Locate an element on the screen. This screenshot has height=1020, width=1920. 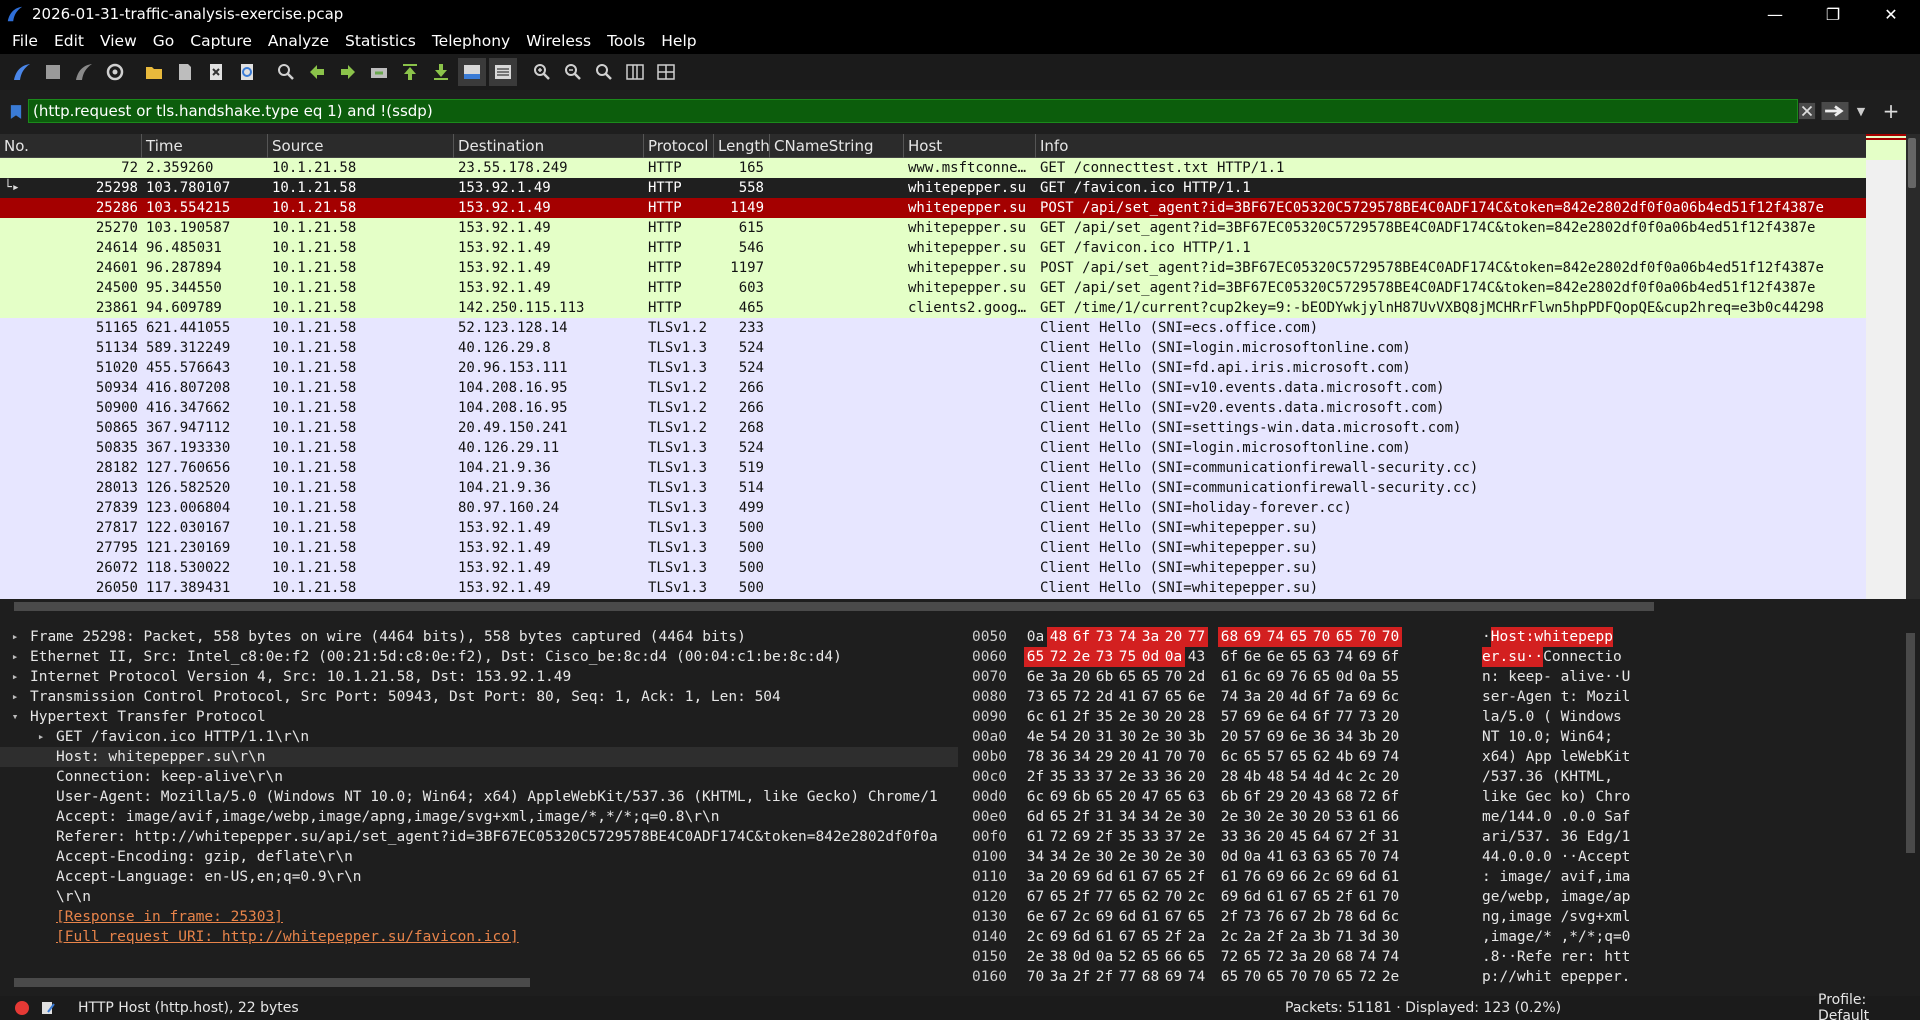
close-file-button is located at coordinates (216, 72).